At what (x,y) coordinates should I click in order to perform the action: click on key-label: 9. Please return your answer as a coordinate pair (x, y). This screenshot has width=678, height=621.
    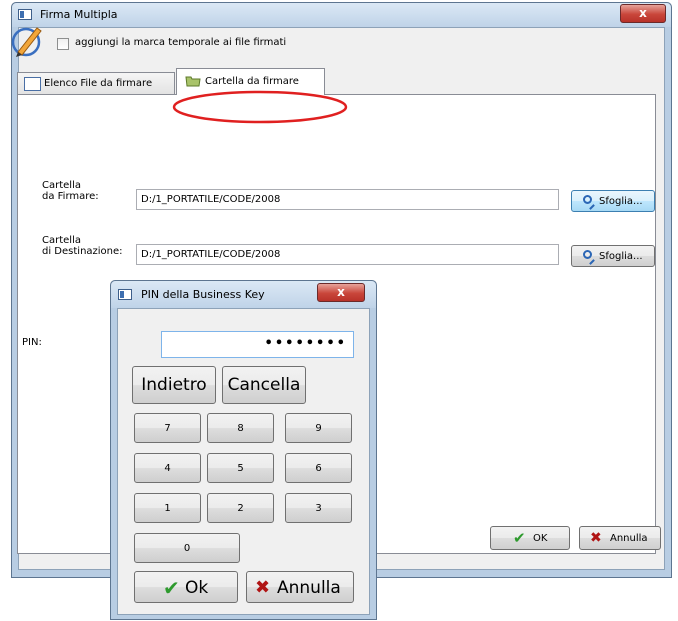
    Looking at the image, I should click on (318, 428).